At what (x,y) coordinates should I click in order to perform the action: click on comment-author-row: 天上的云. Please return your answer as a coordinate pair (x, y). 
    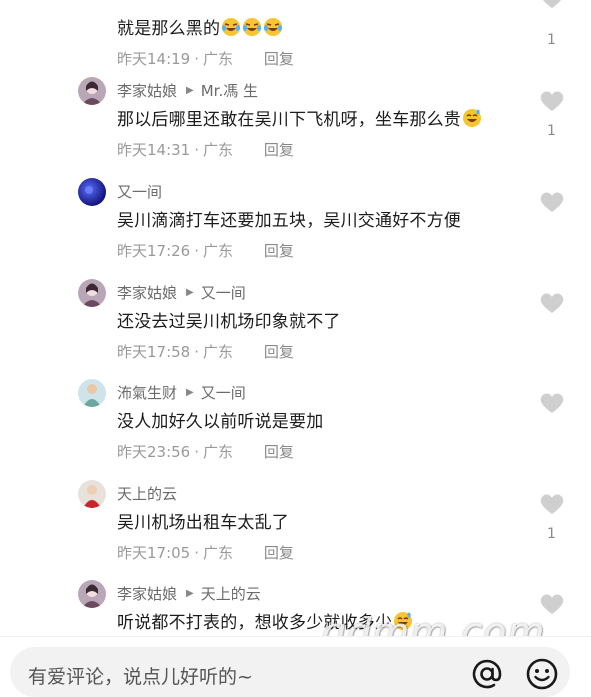
    Looking at the image, I should click on (147, 493).